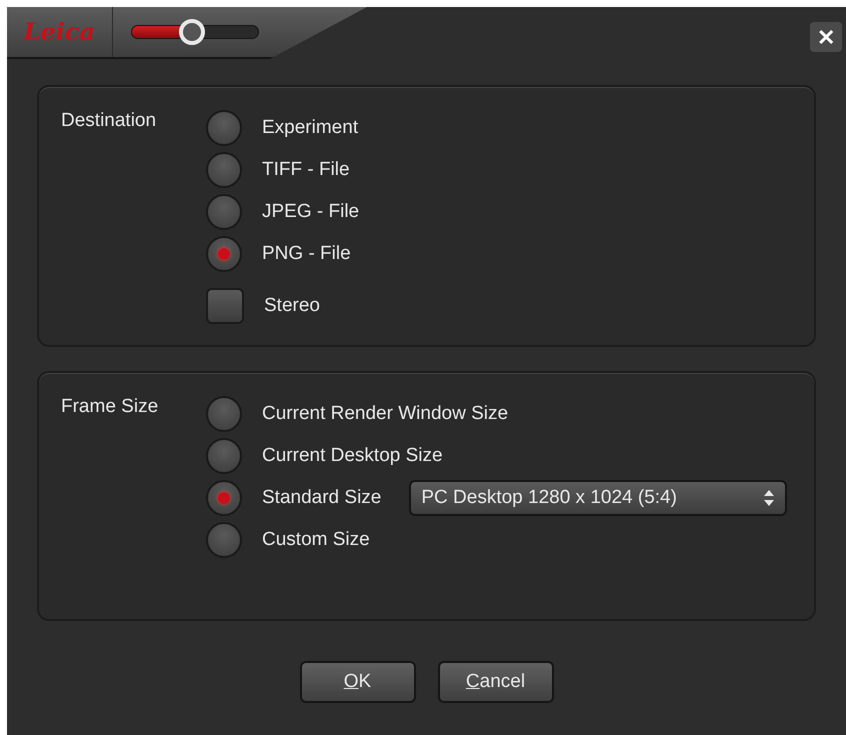 This screenshot has height=735, width=846. Describe the element at coordinates (769, 498) in the screenshot. I see `up-down-arrows-icon` at that location.